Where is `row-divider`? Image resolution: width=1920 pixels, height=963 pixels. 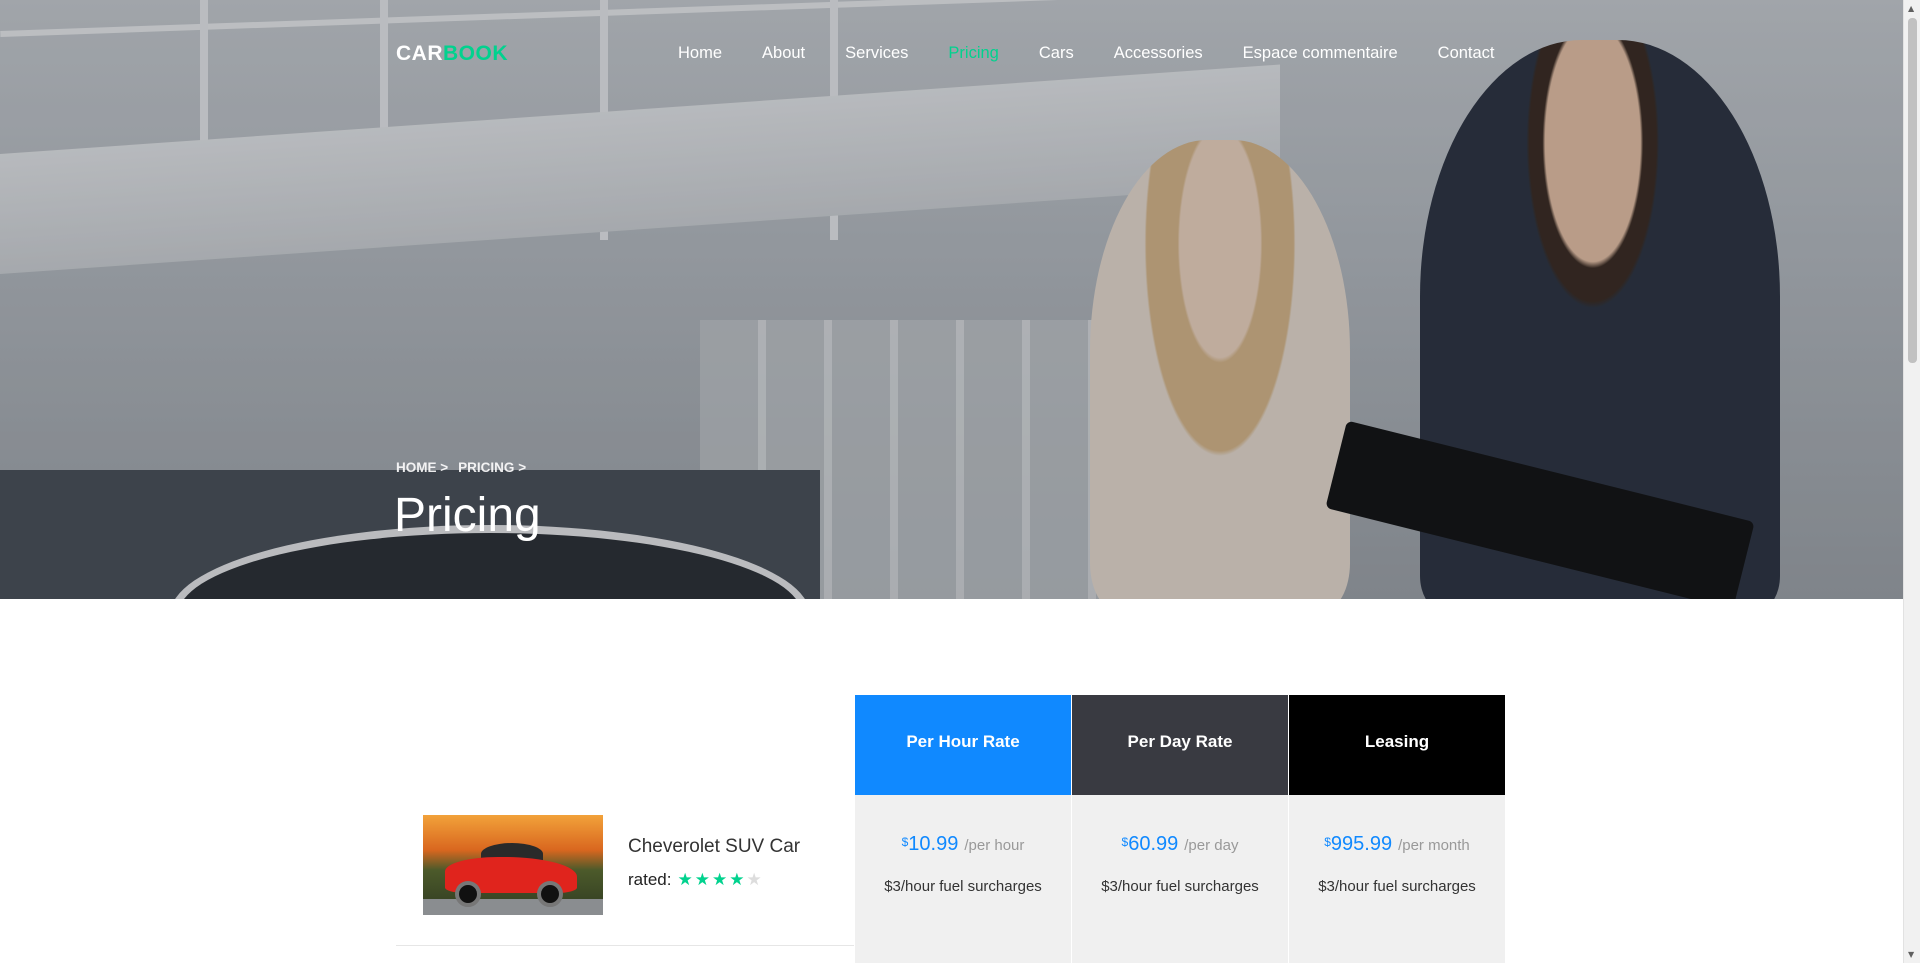 row-divider is located at coordinates (625, 945).